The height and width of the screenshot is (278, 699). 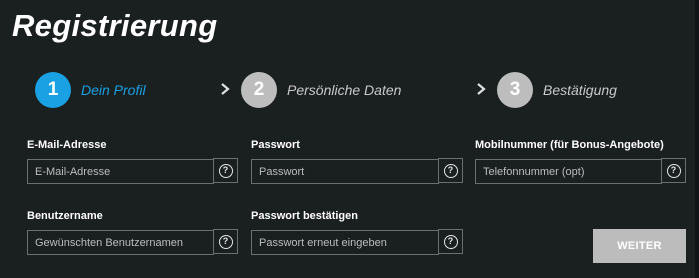 What do you see at coordinates (580, 89) in the screenshot?
I see `step-label: Bestätigung` at bounding box center [580, 89].